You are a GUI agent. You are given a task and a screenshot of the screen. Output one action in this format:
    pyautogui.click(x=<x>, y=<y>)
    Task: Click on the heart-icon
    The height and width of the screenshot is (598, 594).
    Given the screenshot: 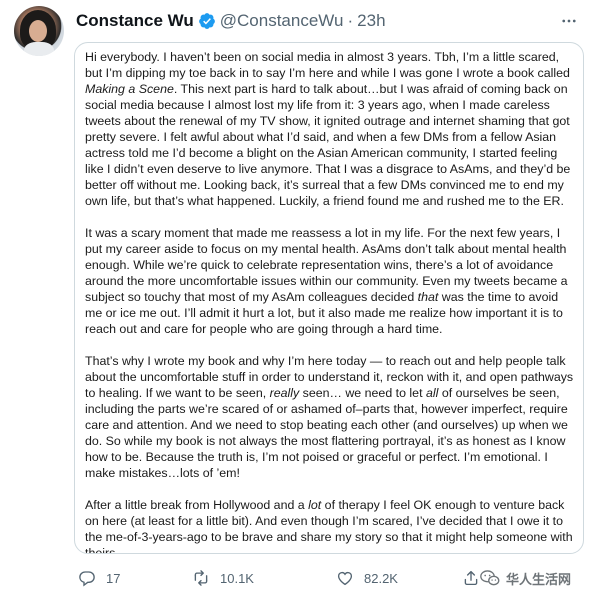 What is the action you would take?
    pyautogui.click(x=345, y=578)
    